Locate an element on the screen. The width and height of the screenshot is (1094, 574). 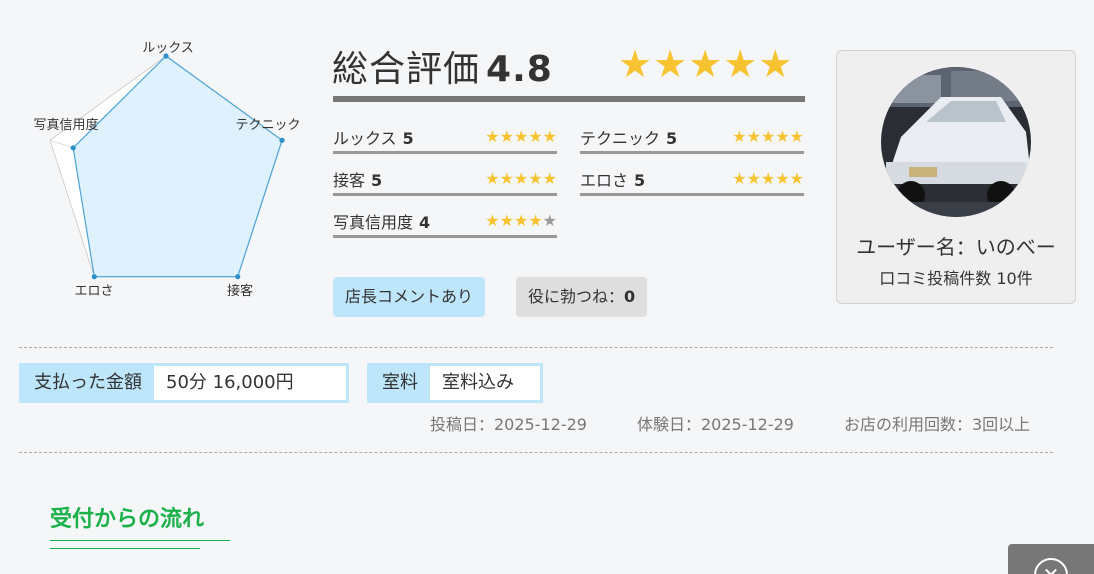
radar-label-photo: 写真信用度 is located at coordinates (65, 125).